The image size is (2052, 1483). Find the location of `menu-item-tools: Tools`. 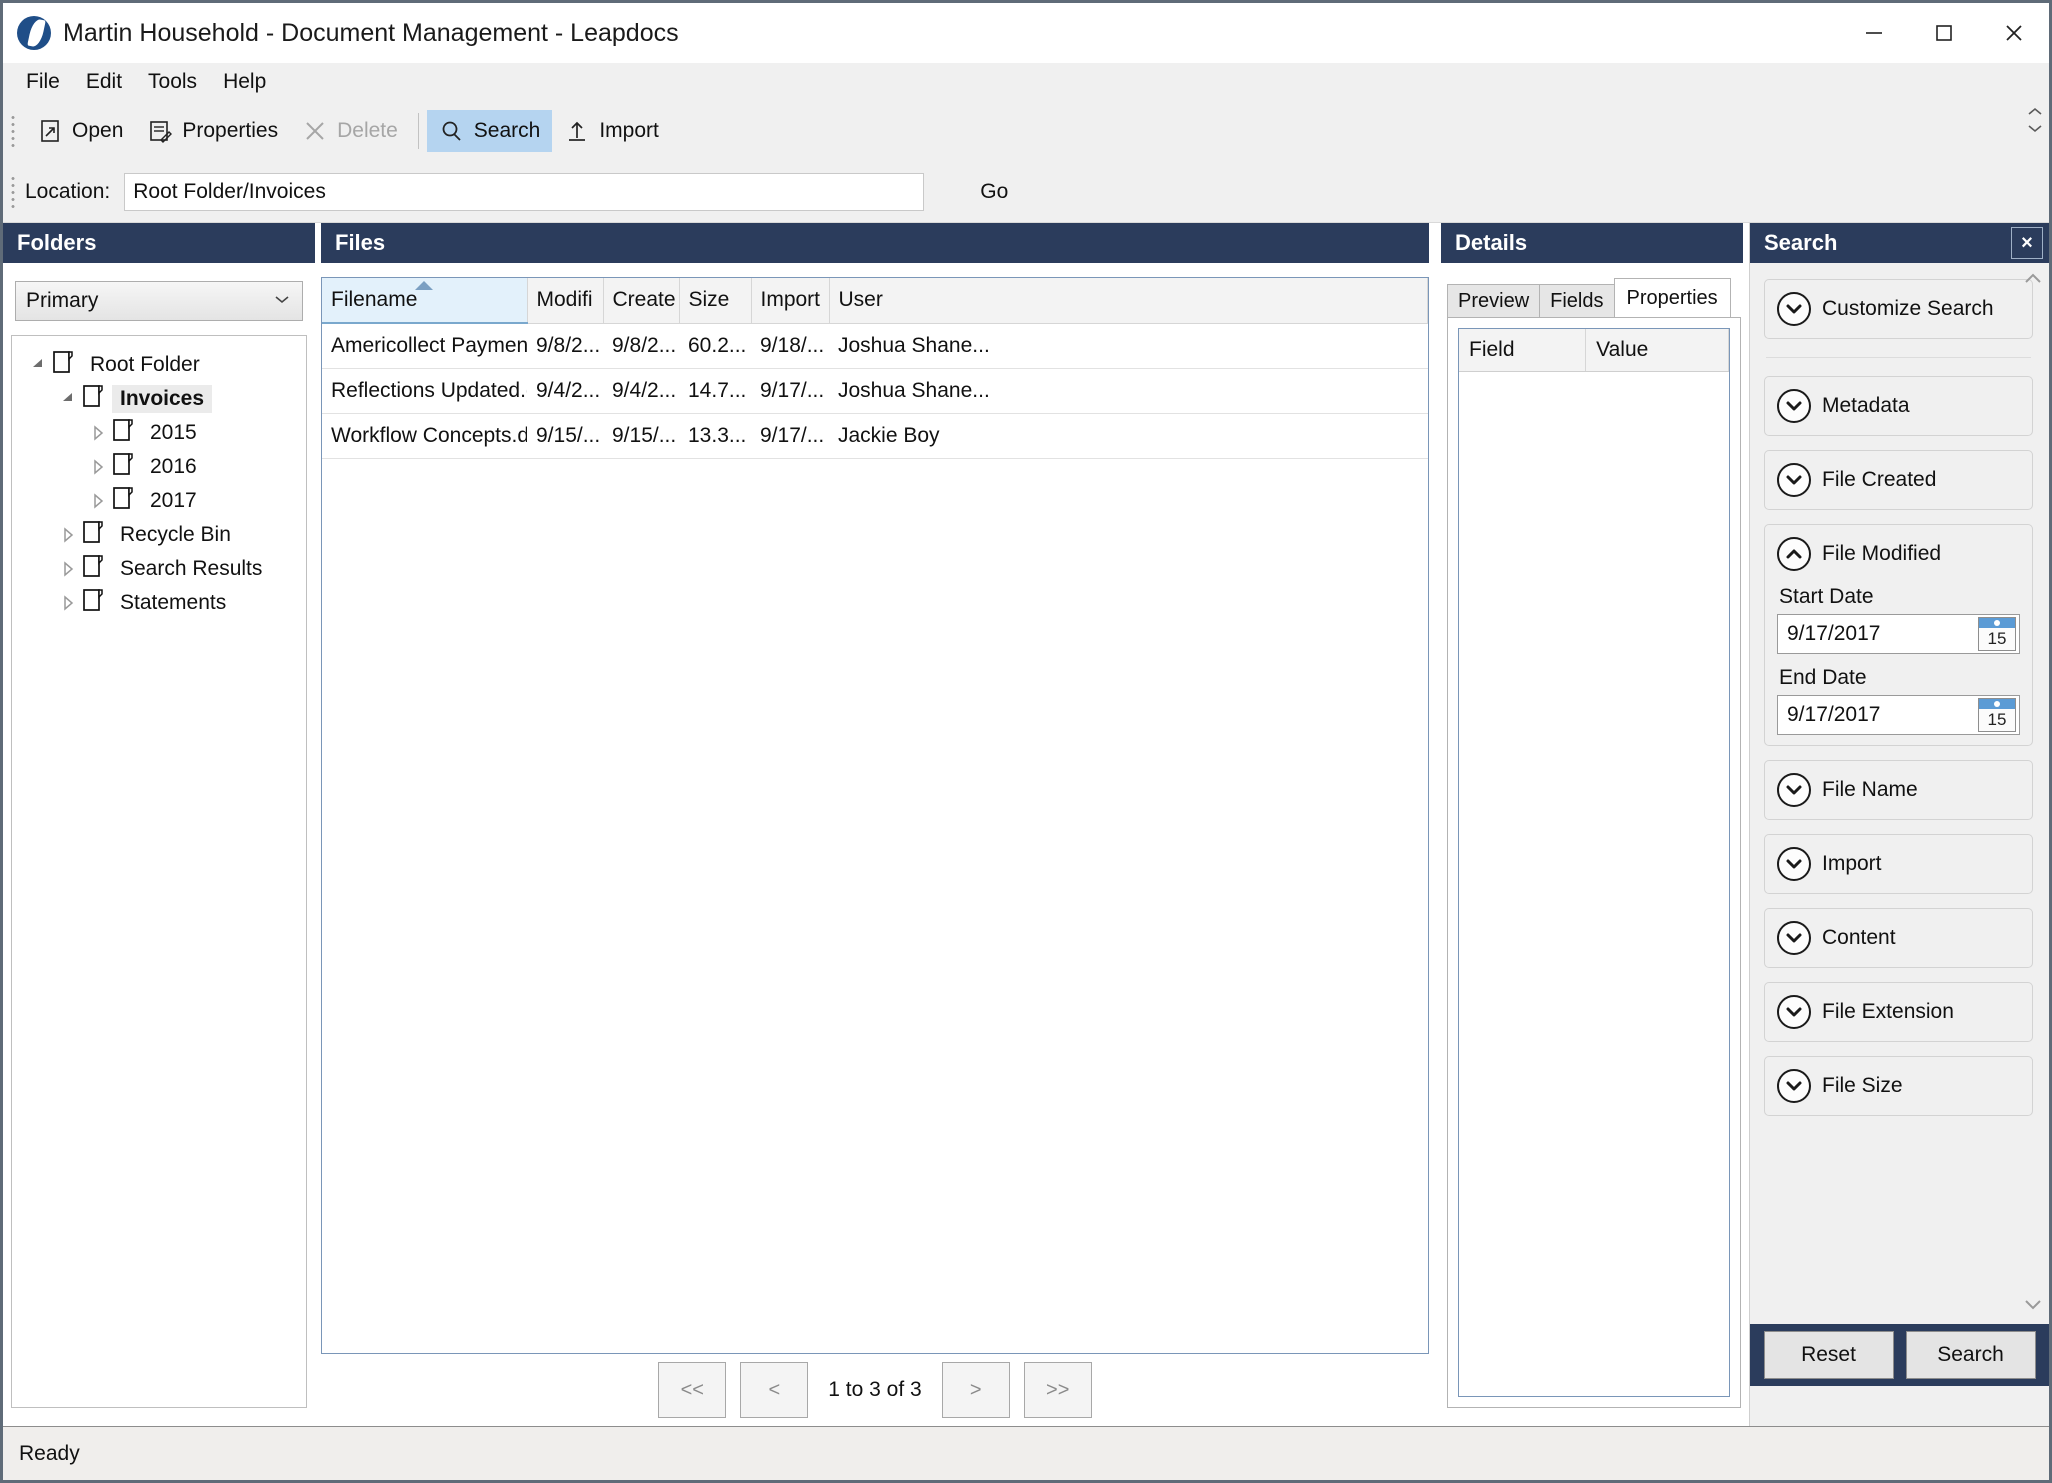

menu-item-tools: Tools is located at coordinates (172, 82).